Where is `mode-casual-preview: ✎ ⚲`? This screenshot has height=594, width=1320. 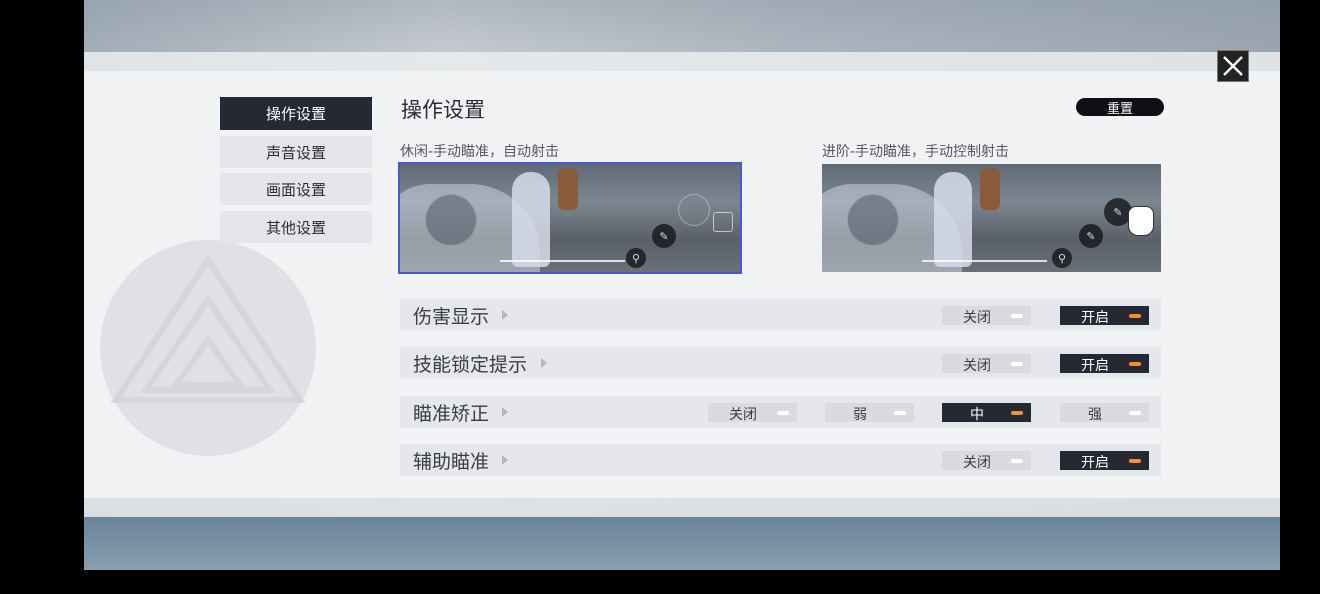
mode-casual-preview: ✎ ⚲ is located at coordinates (570, 218).